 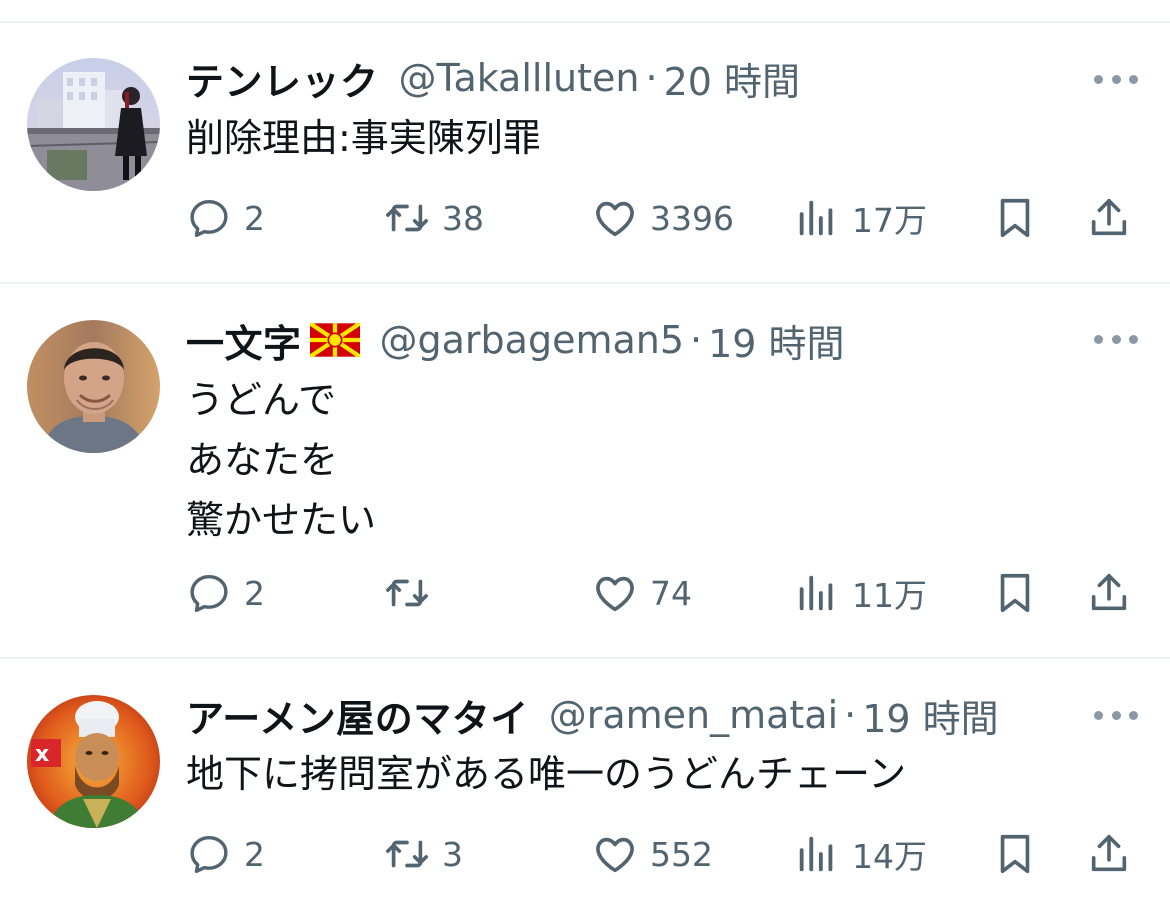 I want to click on timestamp: 20 時間, so click(x=732, y=78).